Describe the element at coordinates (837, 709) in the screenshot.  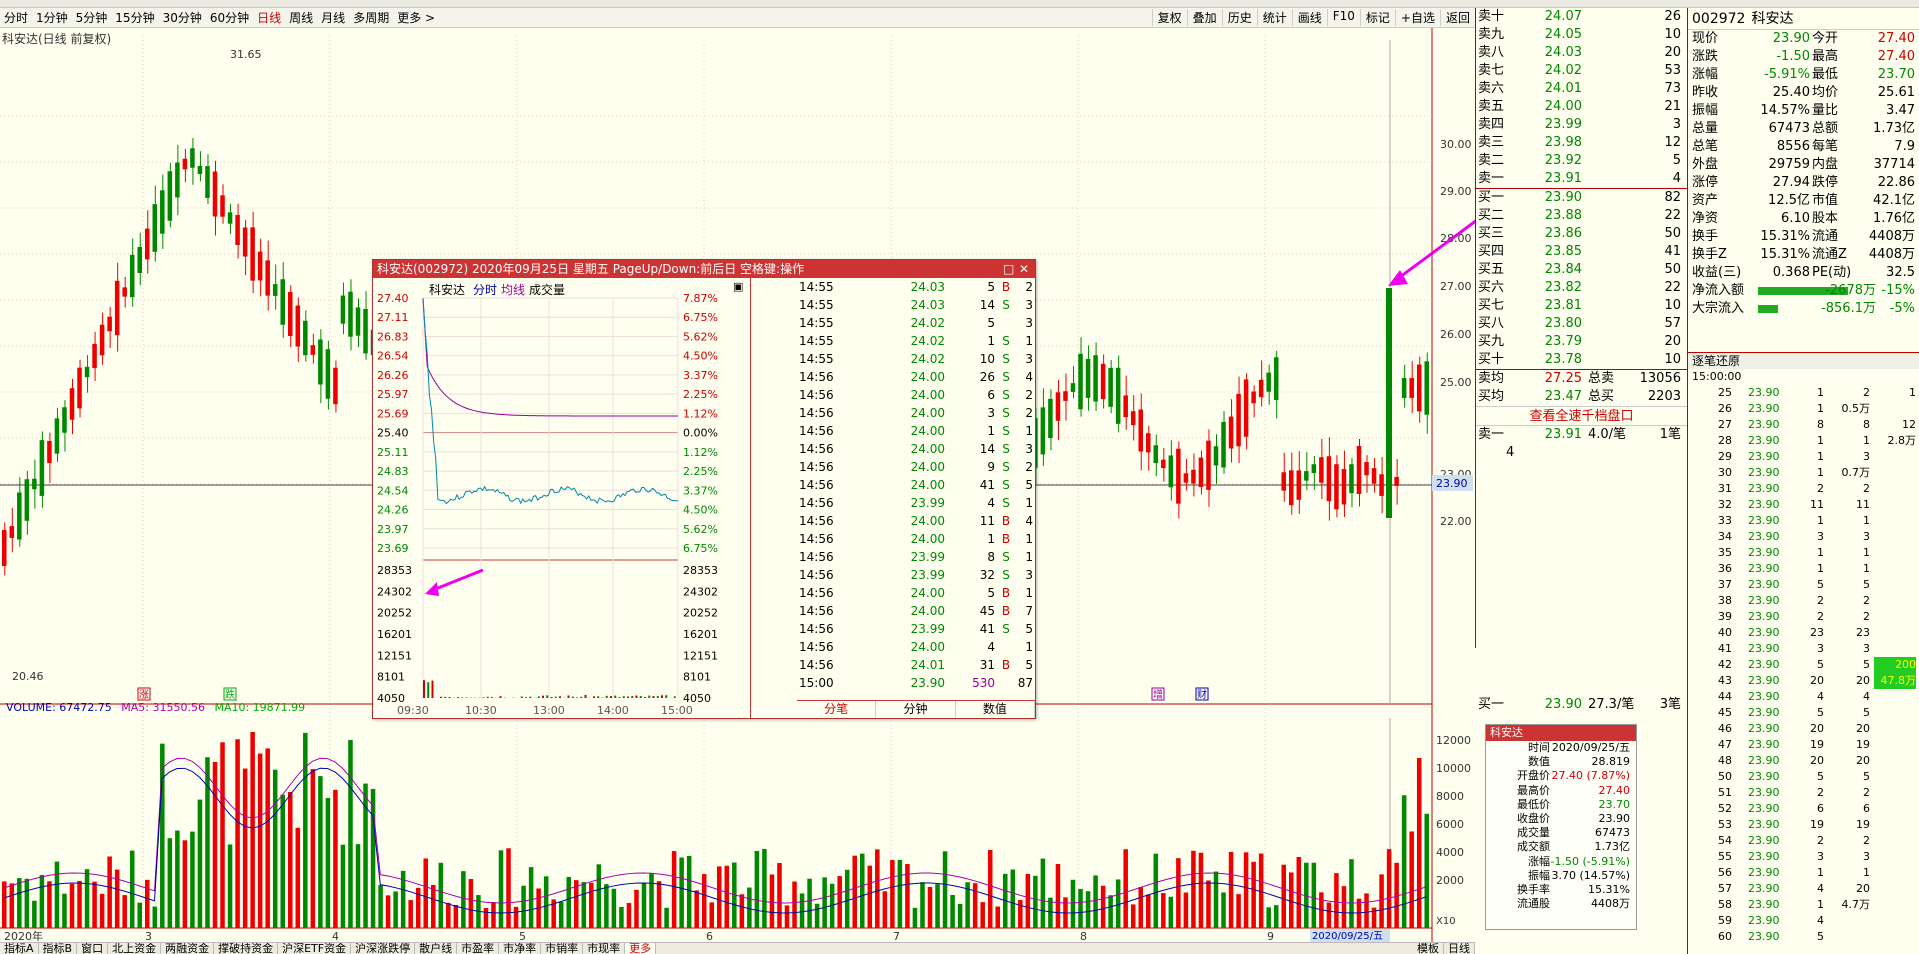
I see `popup-tab-0: 分笔` at that location.